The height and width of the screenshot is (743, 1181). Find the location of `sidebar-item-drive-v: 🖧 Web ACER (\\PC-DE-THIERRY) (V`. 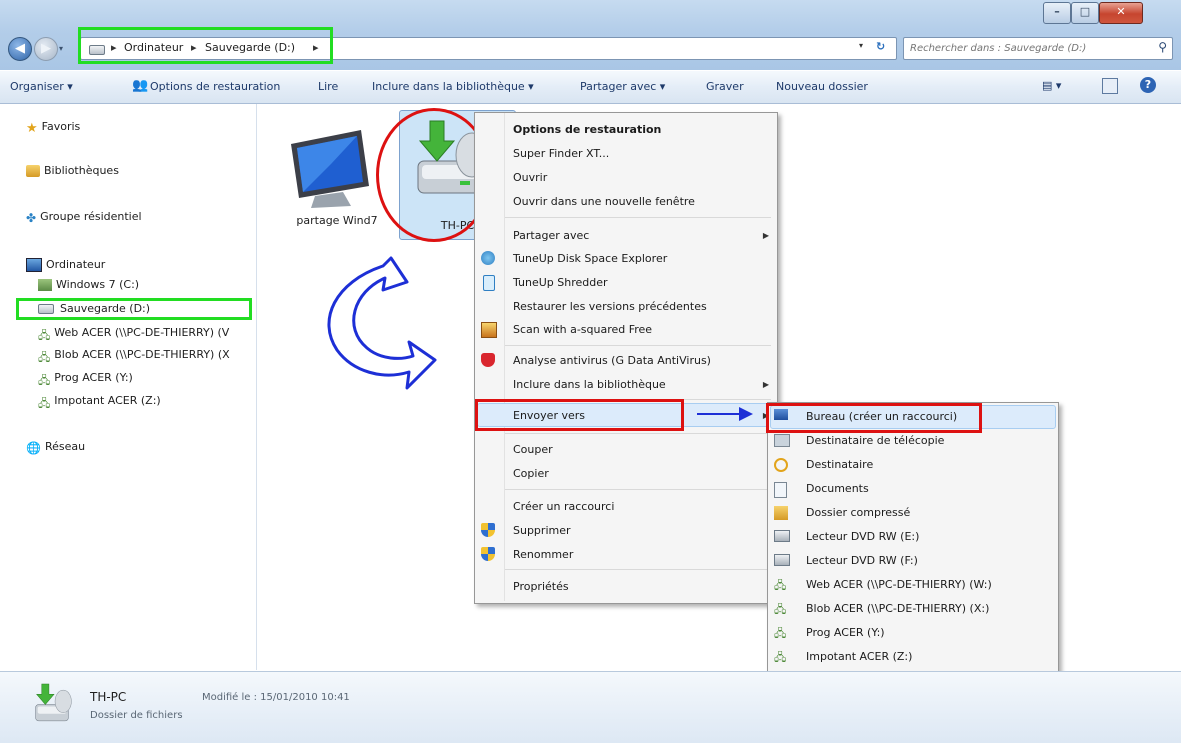

sidebar-item-drive-v: 🖧 Web ACER (\\PC-DE-THIERRY) (V is located at coordinates (133, 334).